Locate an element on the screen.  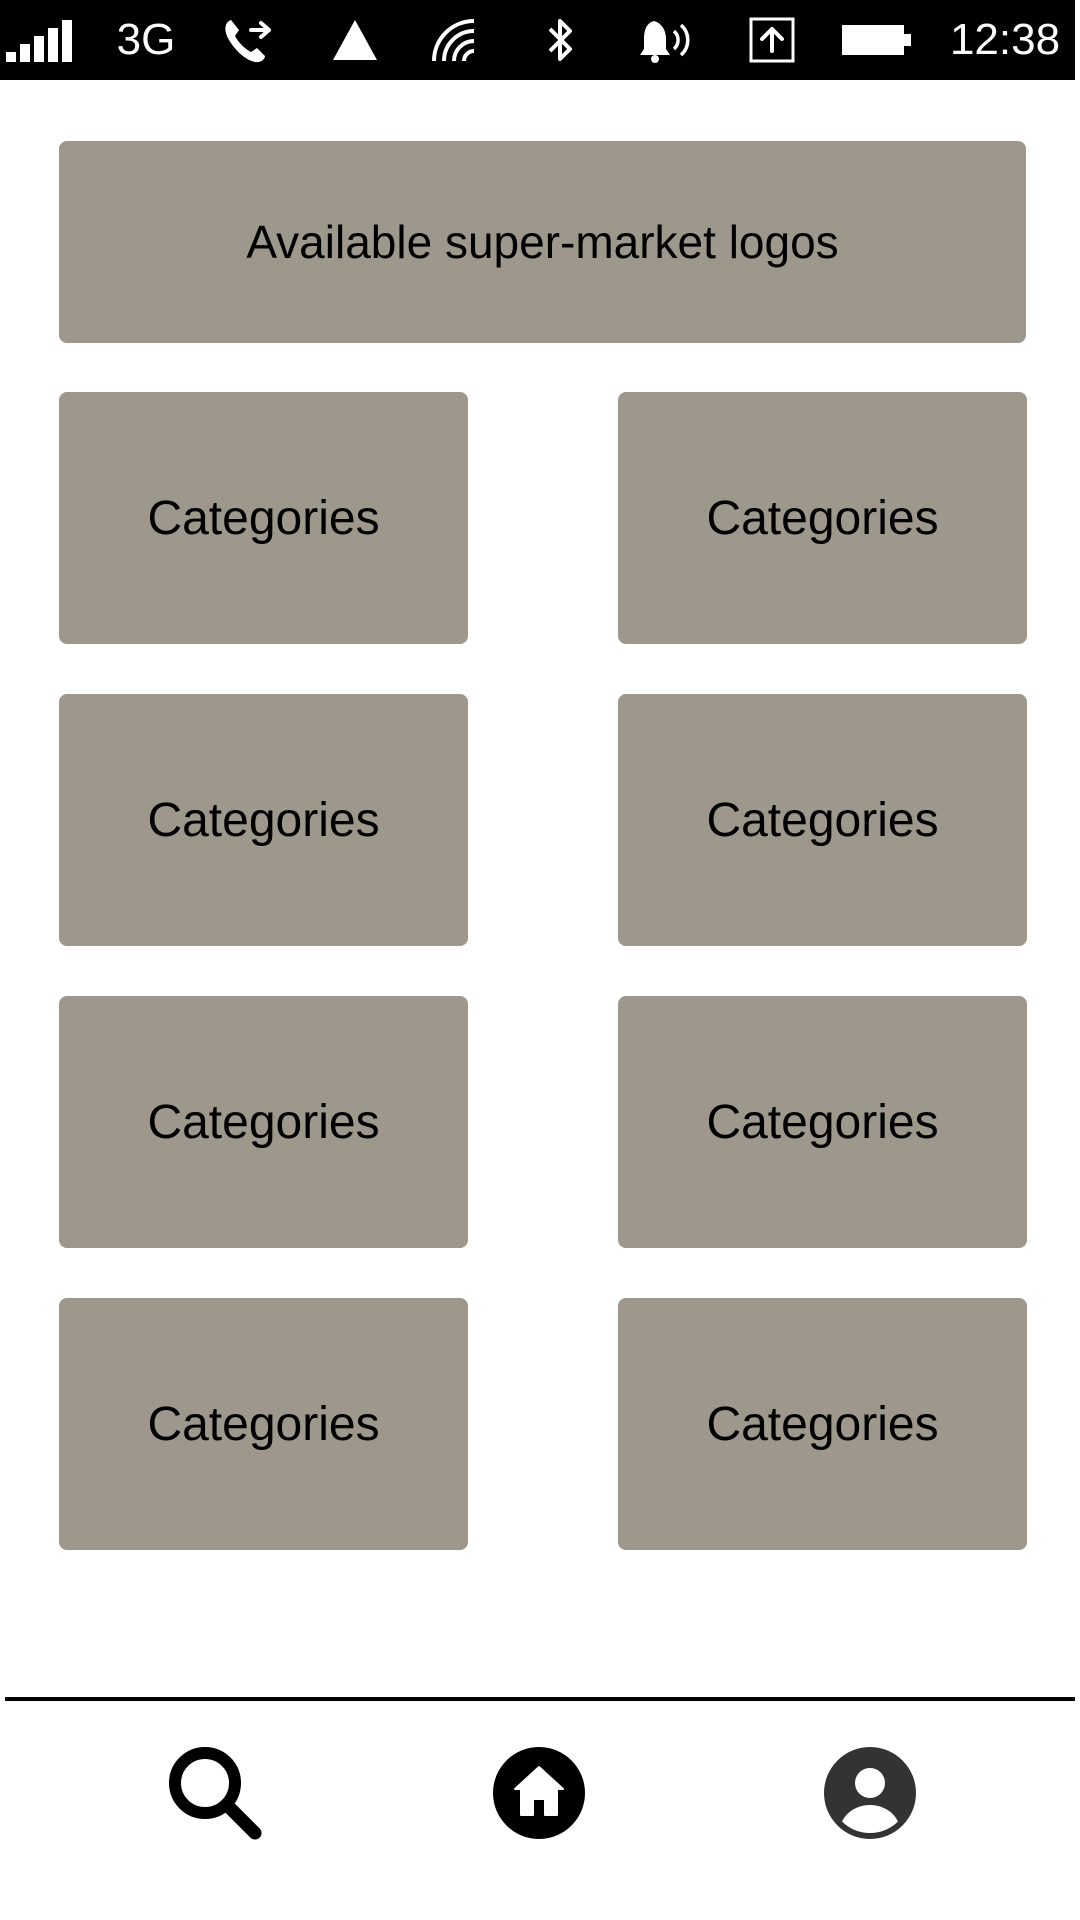
network-type-label: 3G is located at coordinates (146, 39).